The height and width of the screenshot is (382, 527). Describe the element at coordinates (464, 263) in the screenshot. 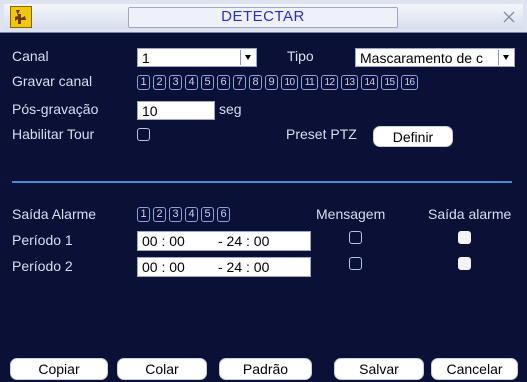

I see `periodo-2-saida-checkbox` at that location.